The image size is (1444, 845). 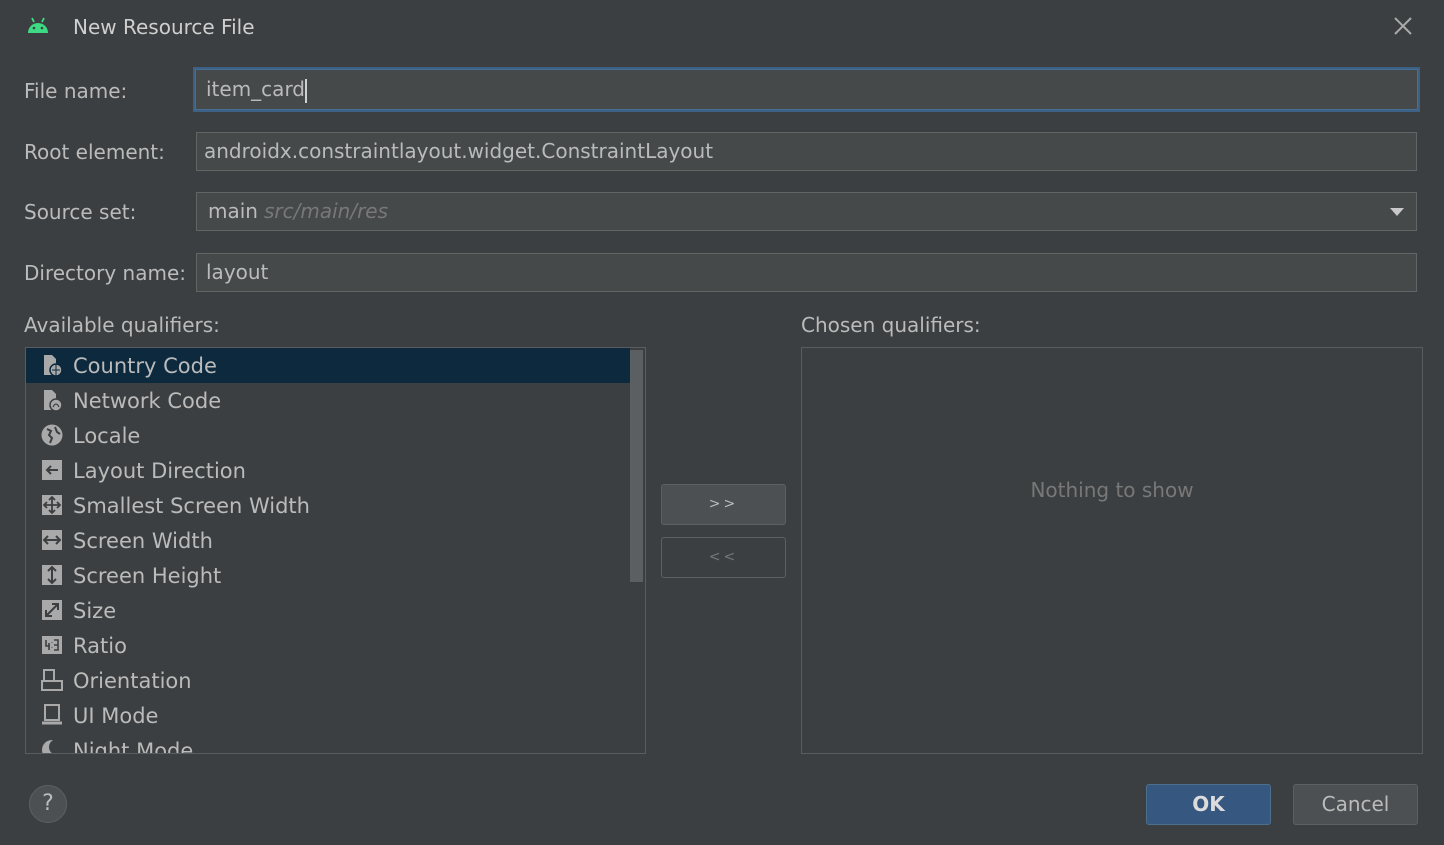 What do you see at coordinates (636, 466) in the screenshot?
I see `list-scrollbar` at bounding box center [636, 466].